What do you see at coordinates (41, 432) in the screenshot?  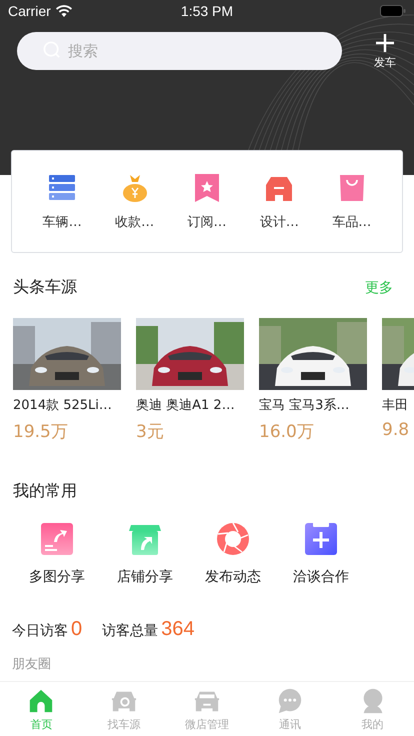 I see `car-price: 19.5万` at bounding box center [41, 432].